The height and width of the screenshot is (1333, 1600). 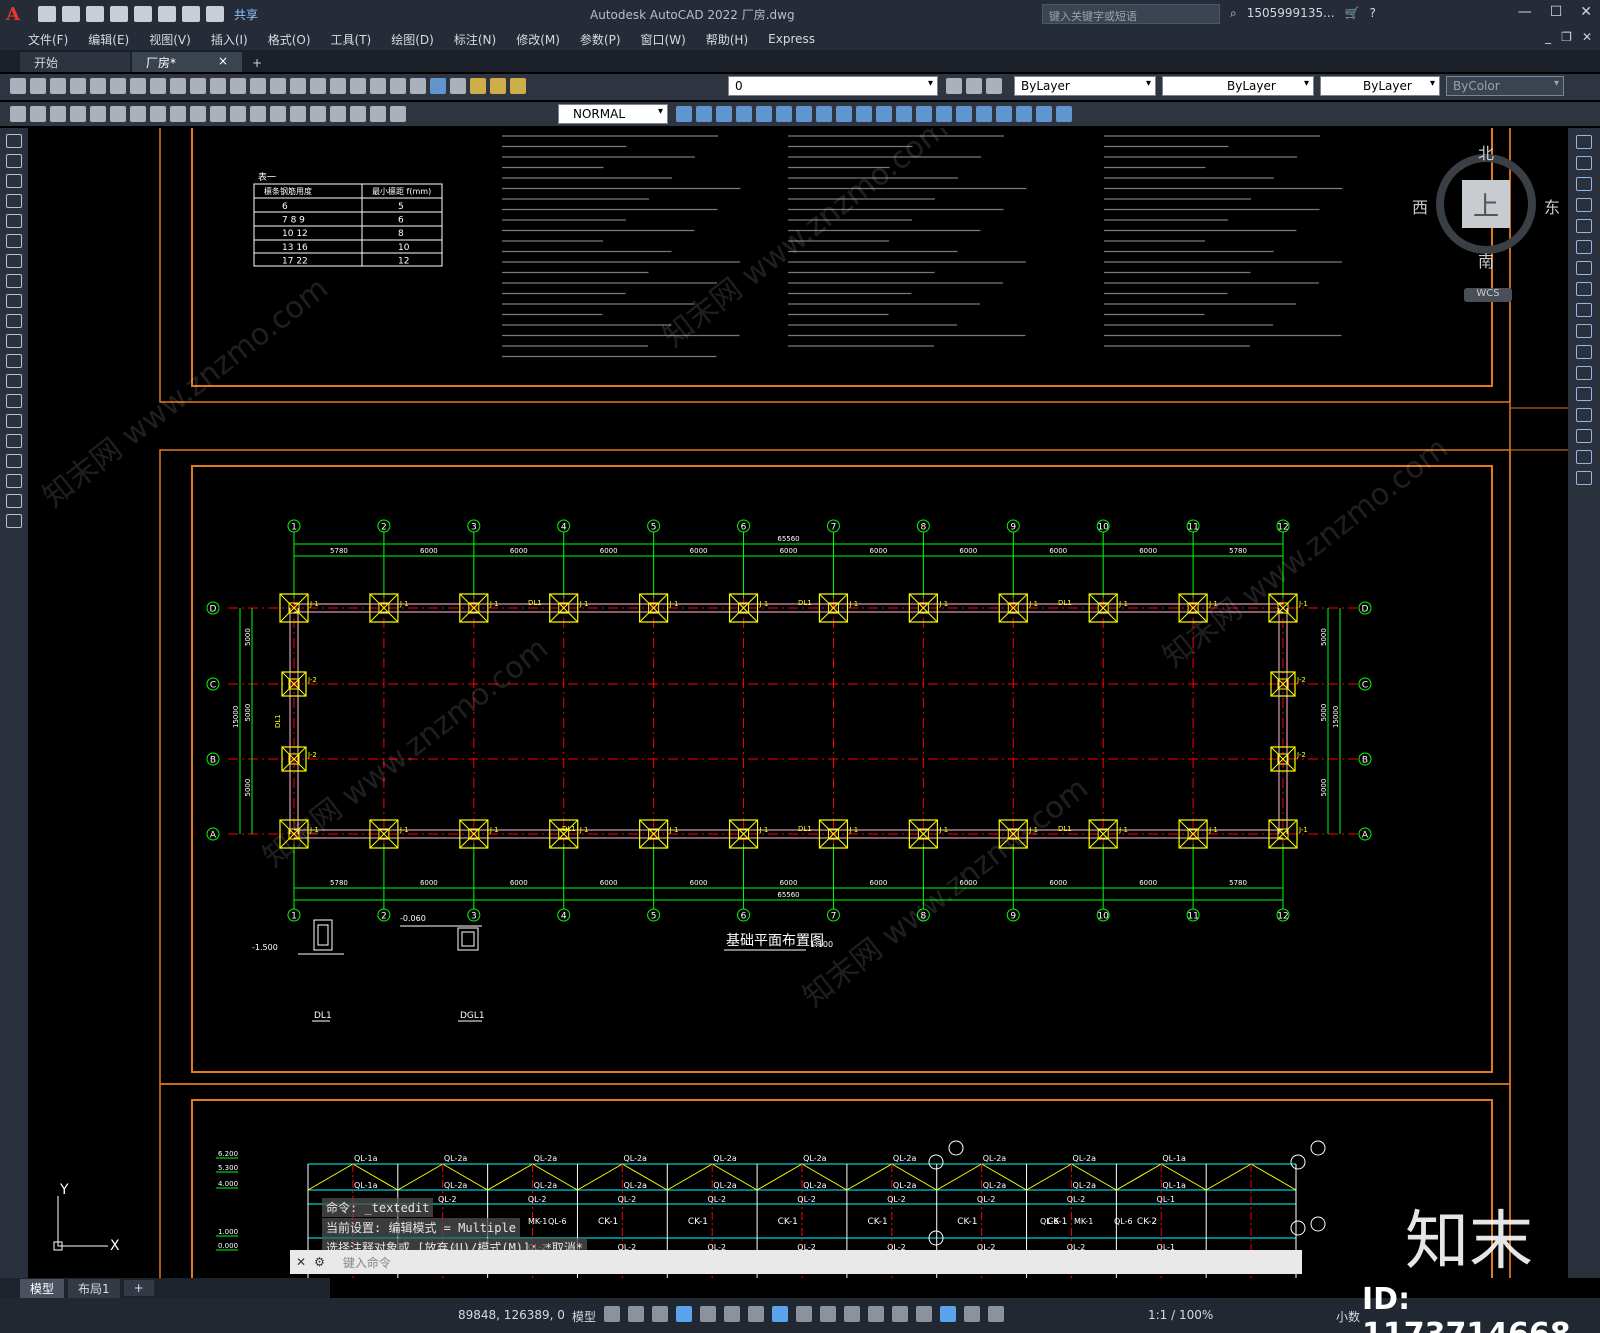 I want to click on stretch-side-icon, so click(x=1584, y=310).